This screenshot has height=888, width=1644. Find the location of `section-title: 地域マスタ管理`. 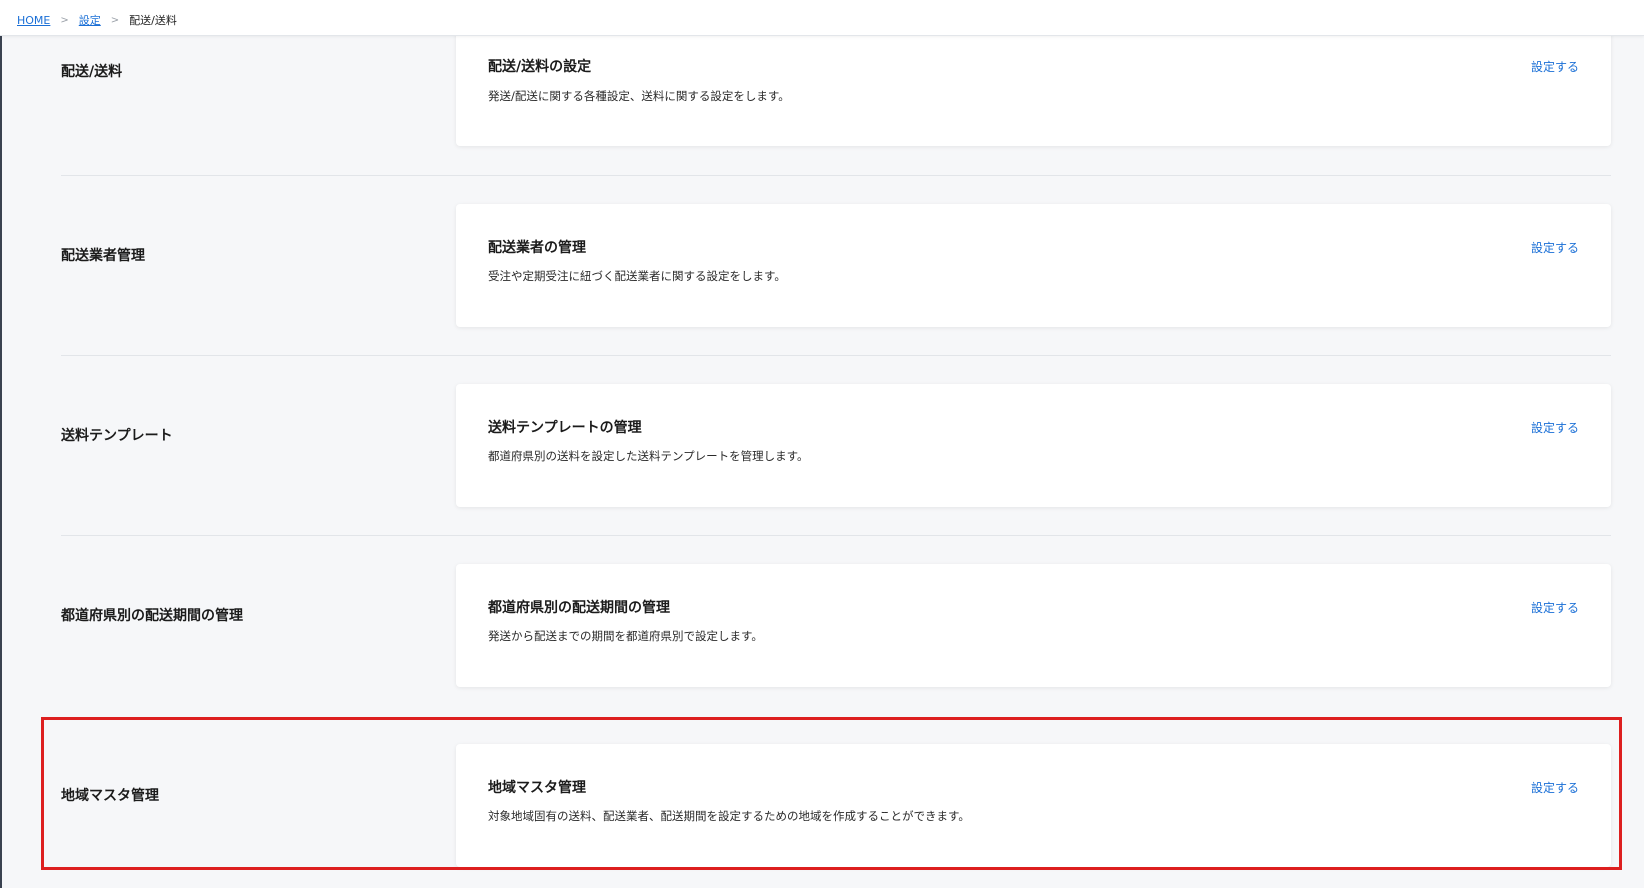

section-title: 地域マスタ管理 is located at coordinates (110, 796).